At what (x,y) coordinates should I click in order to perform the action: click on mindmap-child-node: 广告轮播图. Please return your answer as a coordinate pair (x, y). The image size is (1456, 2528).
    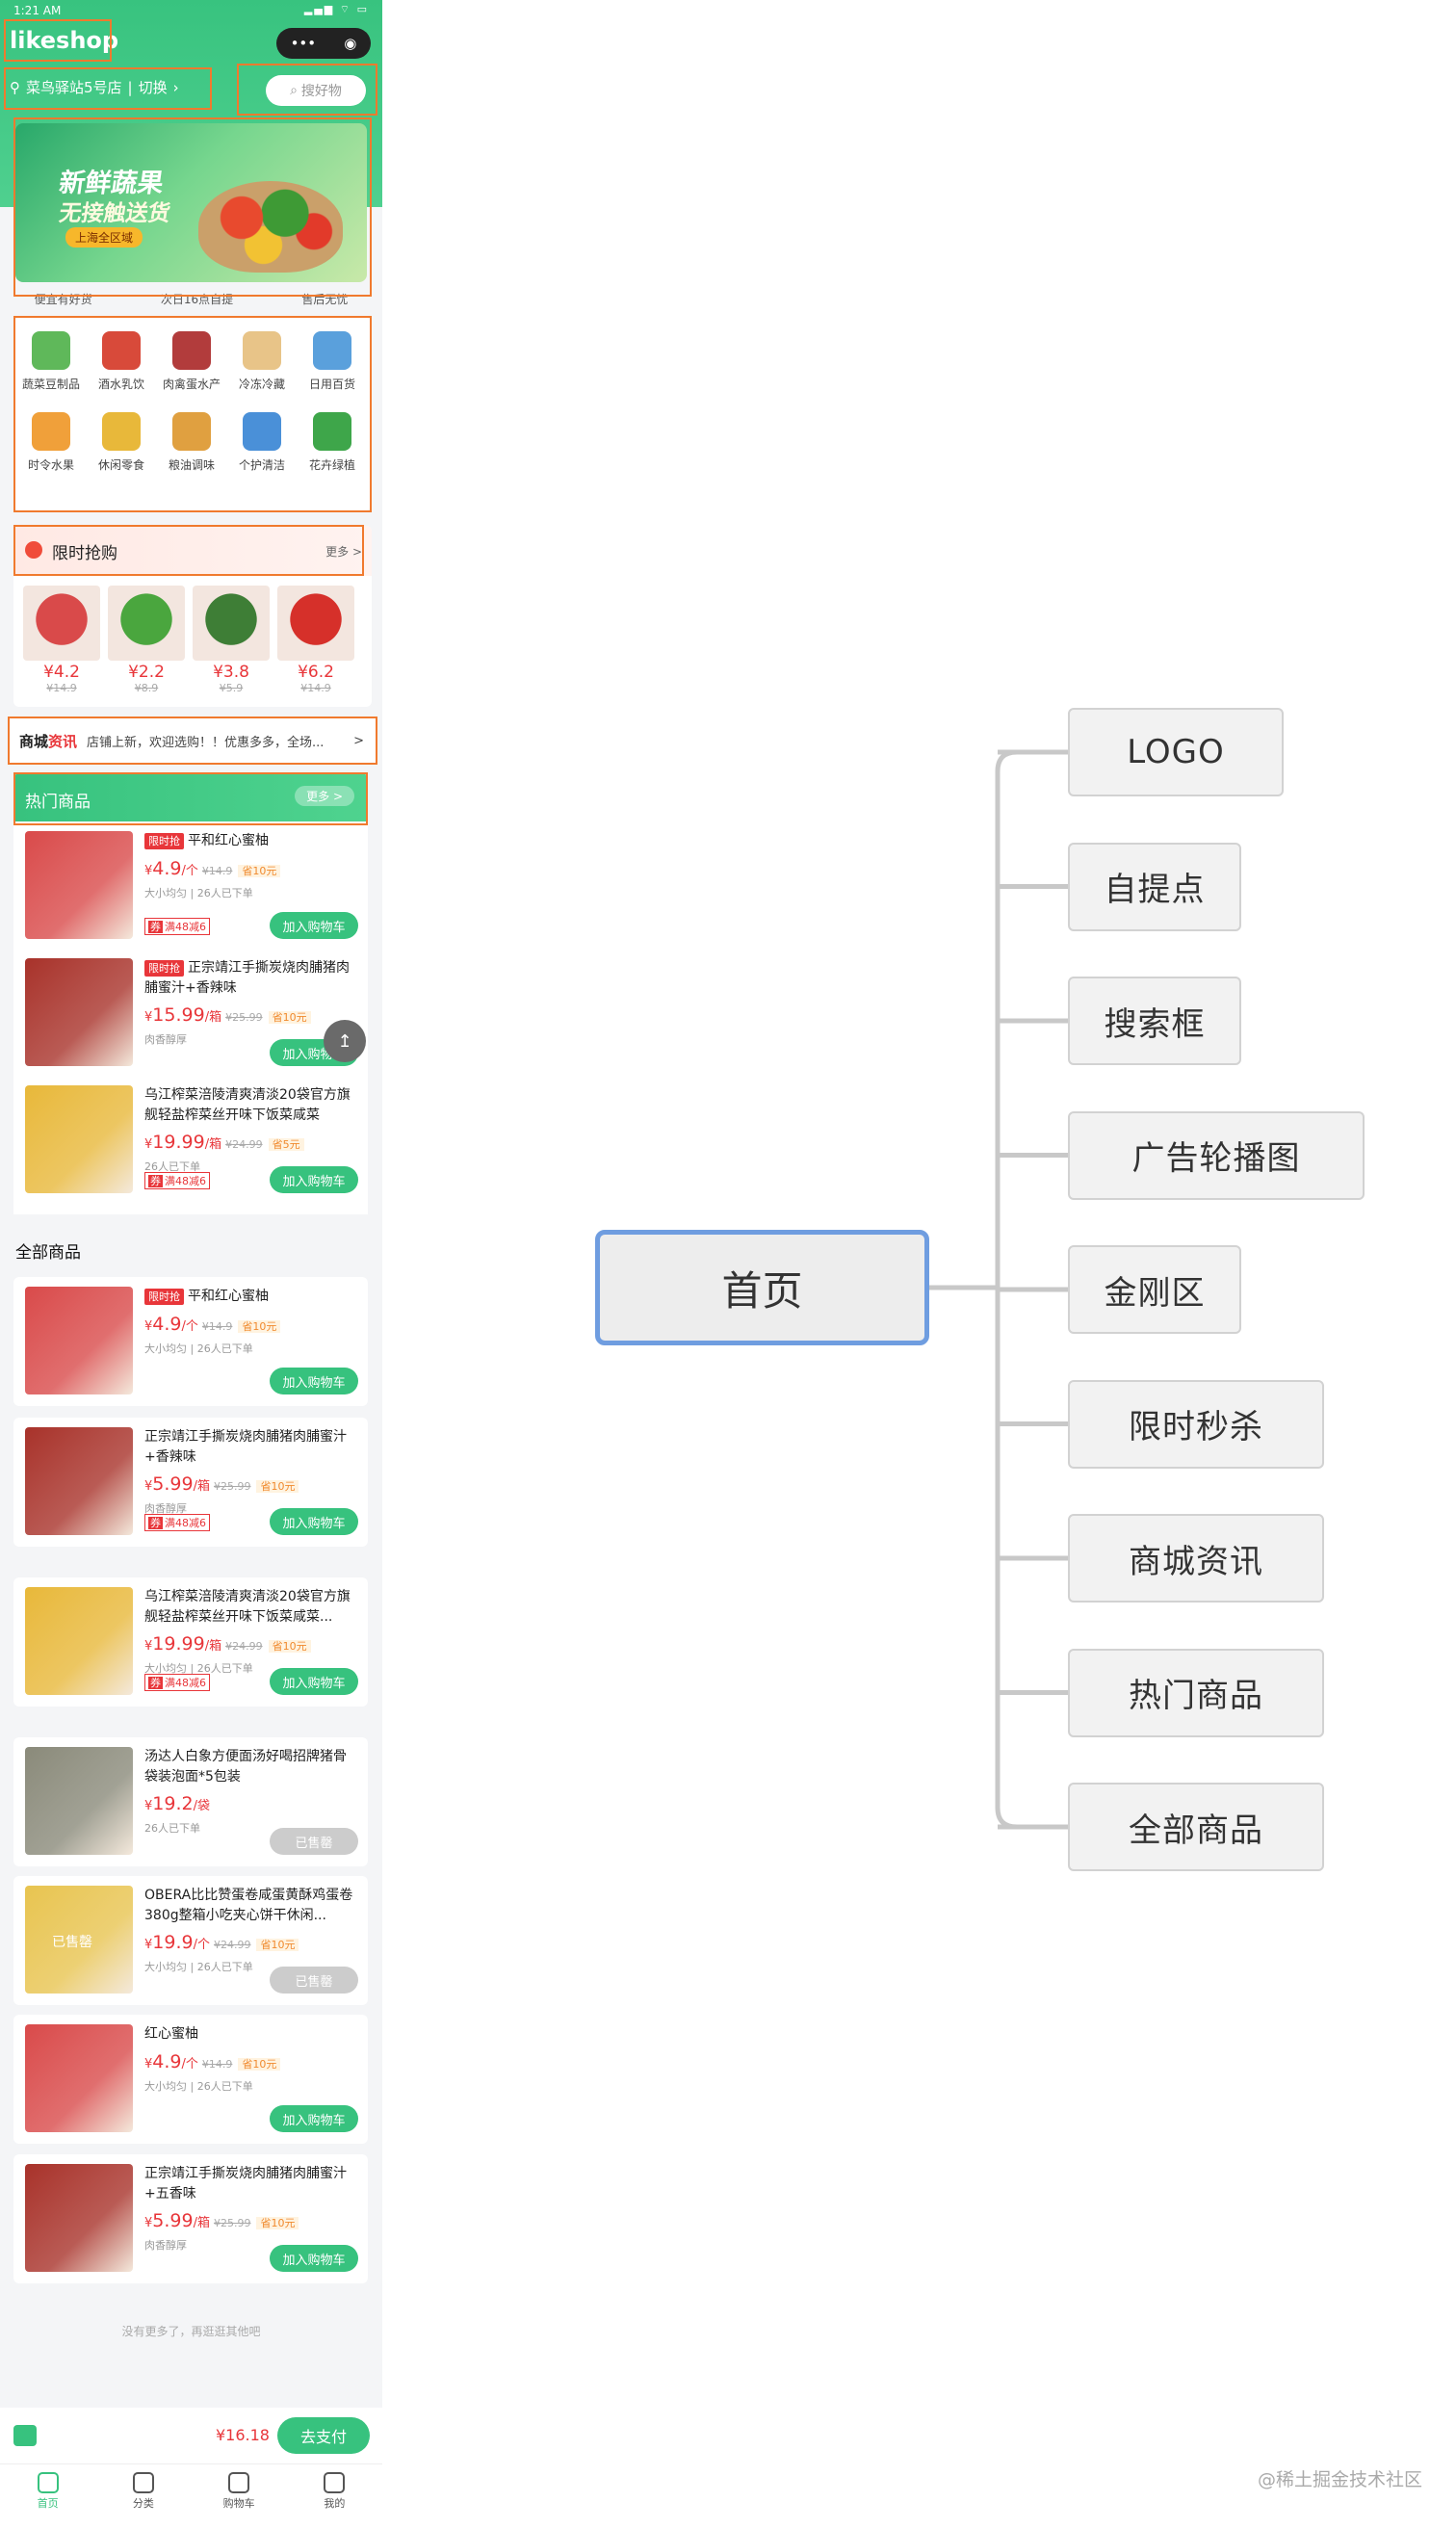
    Looking at the image, I should click on (1216, 1155).